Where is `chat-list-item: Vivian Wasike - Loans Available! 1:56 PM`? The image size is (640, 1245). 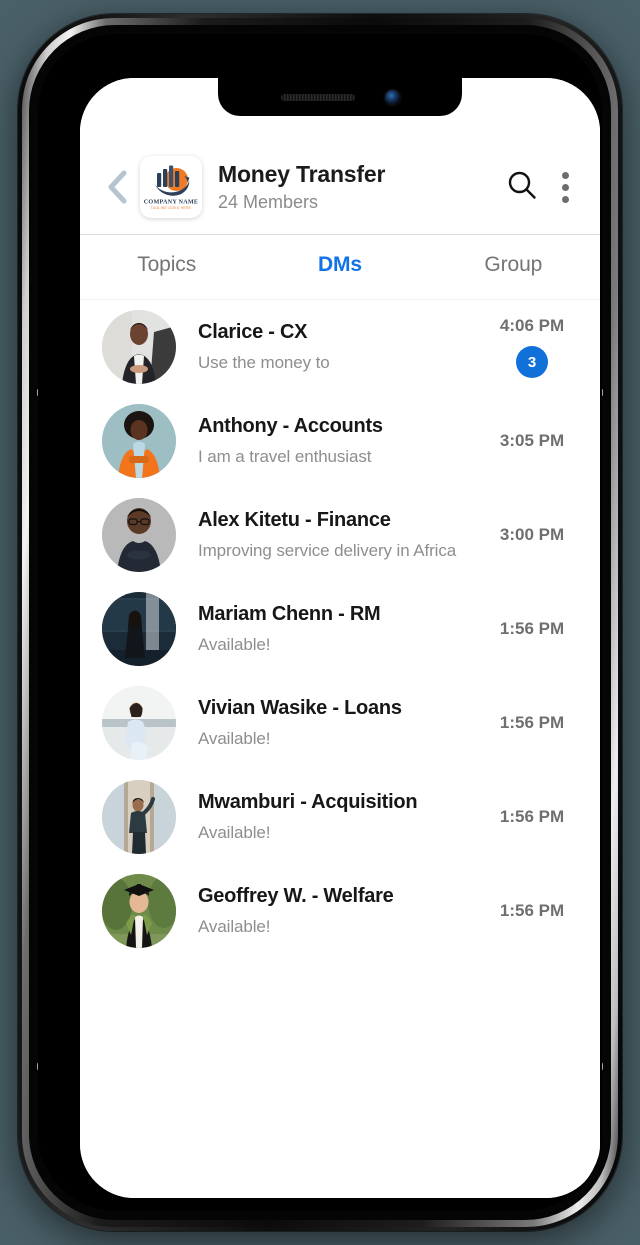
chat-list-item: Vivian Wasike - Loans Available! 1:56 PM is located at coordinates (340, 723).